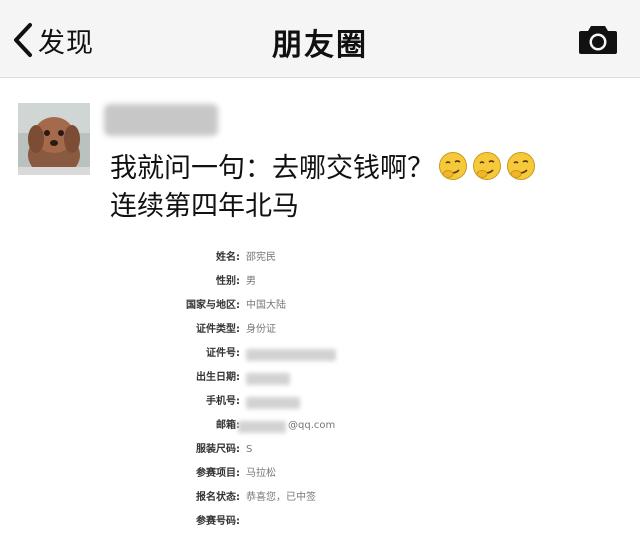 The width and height of the screenshot is (640, 558). What do you see at coordinates (272, 168) in the screenshot?
I see `post-line-1-text: 我就问一句：去哪交钱啊？` at bounding box center [272, 168].